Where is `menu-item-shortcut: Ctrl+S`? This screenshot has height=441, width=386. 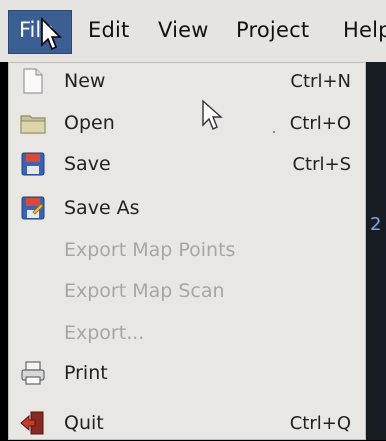 menu-item-shortcut: Ctrl+S is located at coordinates (321, 164).